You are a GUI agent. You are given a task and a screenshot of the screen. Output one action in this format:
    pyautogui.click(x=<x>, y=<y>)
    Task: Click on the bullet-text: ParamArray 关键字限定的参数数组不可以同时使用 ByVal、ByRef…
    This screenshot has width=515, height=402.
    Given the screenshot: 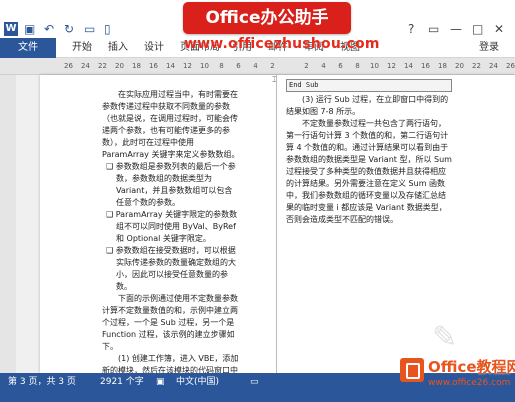 What is the action you would take?
    pyautogui.click(x=176, y=226)
    